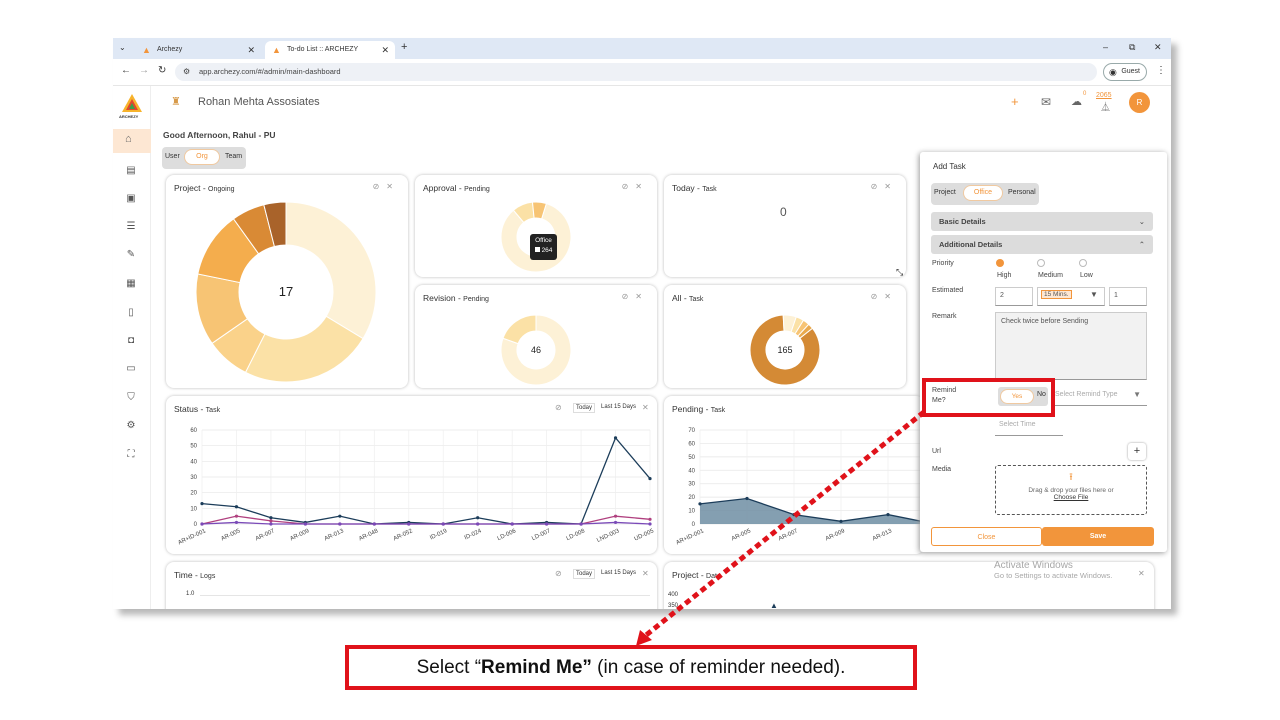 Image resolution: width=1280 pixels, height=720 pixels. I want to click on callout-arrow, so click(781, 528).